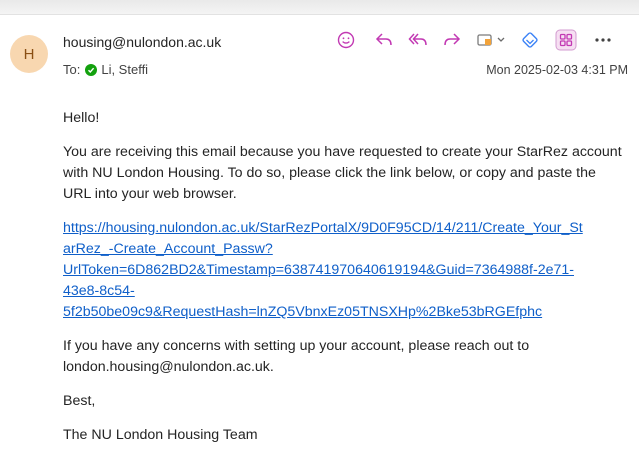 Image resolution: width=639 pixels, height=463 pixels. What do you see at coordinates (418, 40) in the screenshot?
I see `reply-all-icon` at bounding box center [418, 40].